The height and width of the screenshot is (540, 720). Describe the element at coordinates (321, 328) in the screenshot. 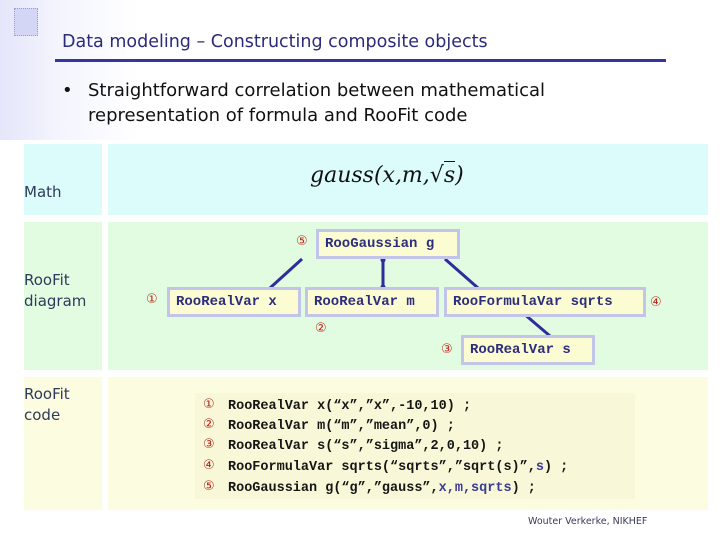

I see `step-2-marker: ②` at that location.